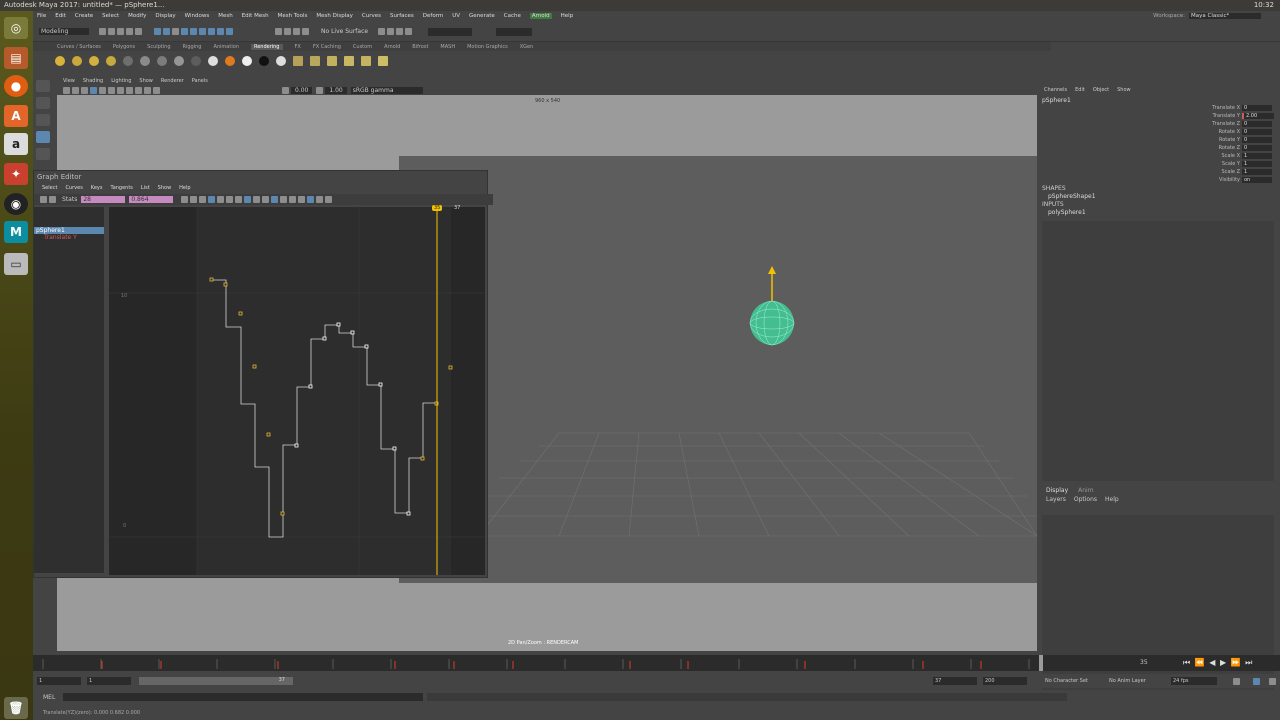 The width and height of the screenshot is (1280, 720). I want to click on render-region-icon, so click(298, 61).